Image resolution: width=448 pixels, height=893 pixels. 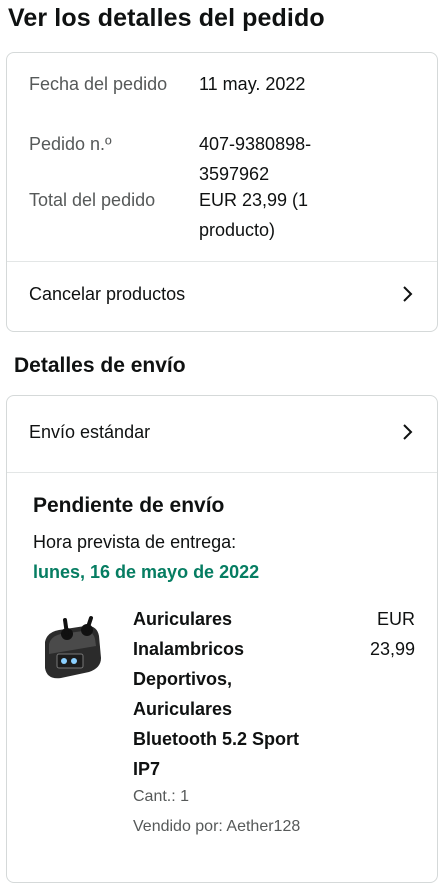 What do you see at coordinates (254, 215) in the screenshot?
I see `order-total-value: EUR 23,99 (1 producto)` at bounding box center [254, 215].